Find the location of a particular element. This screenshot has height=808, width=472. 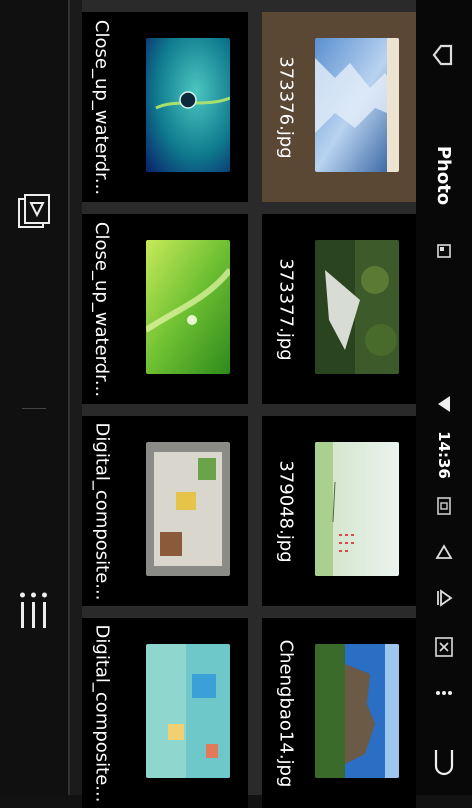

app-title-wrap: Photo is located at coordinates (444, 175).